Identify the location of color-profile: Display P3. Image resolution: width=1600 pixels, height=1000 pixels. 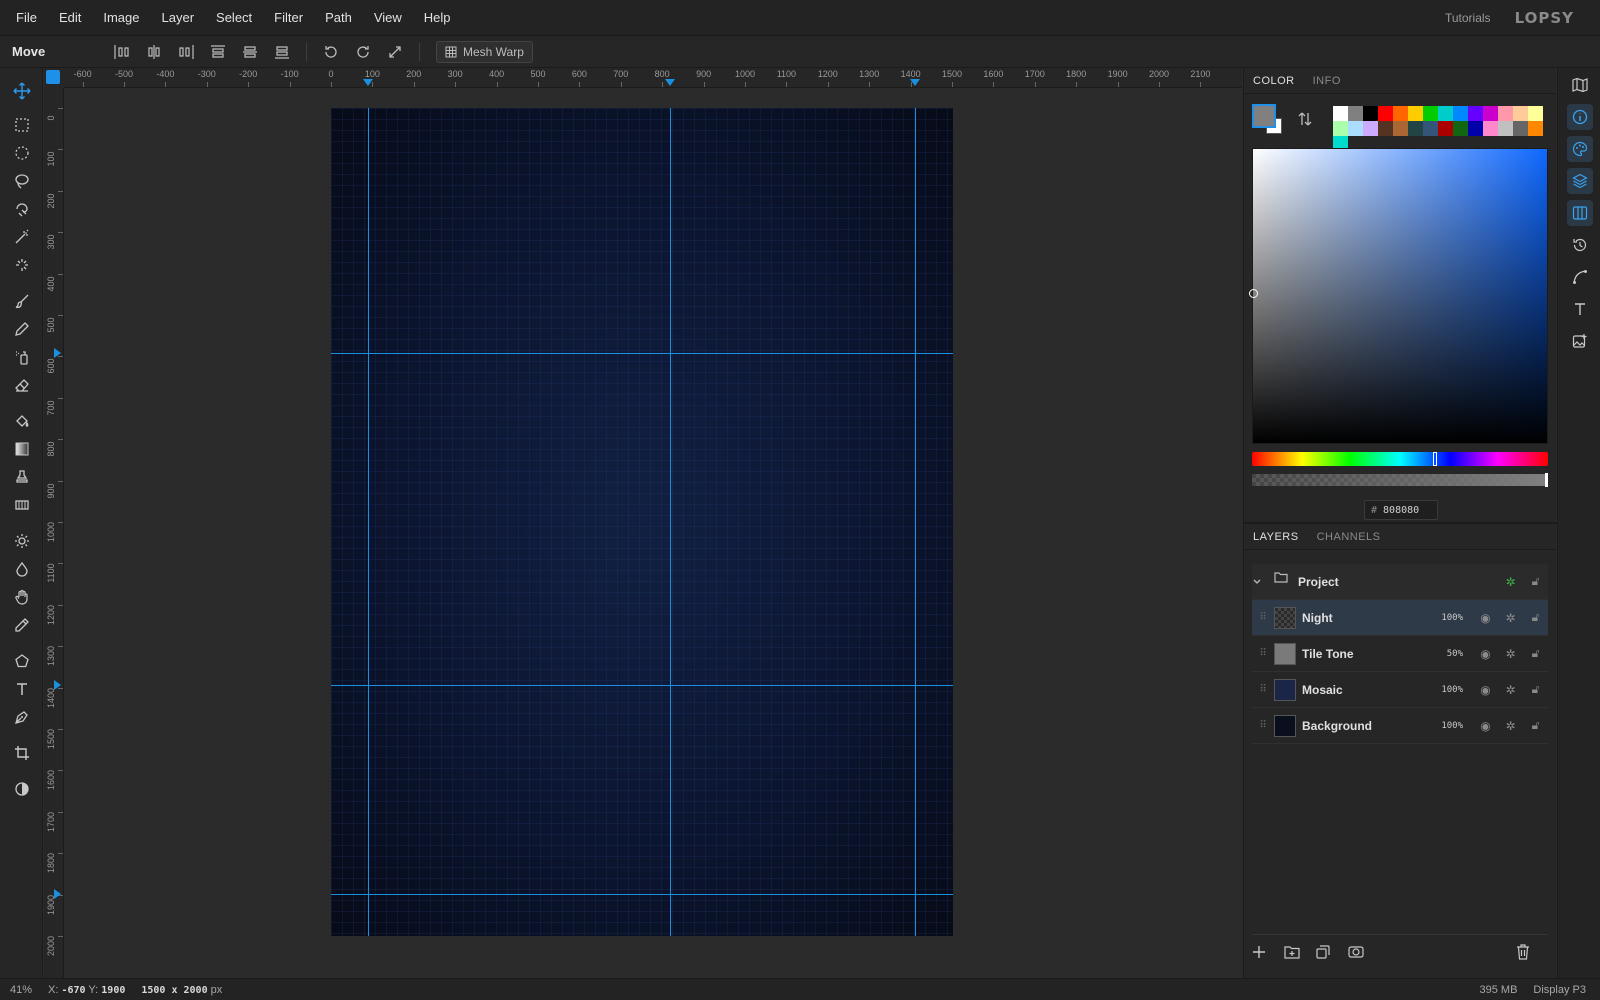
(1559, 990).